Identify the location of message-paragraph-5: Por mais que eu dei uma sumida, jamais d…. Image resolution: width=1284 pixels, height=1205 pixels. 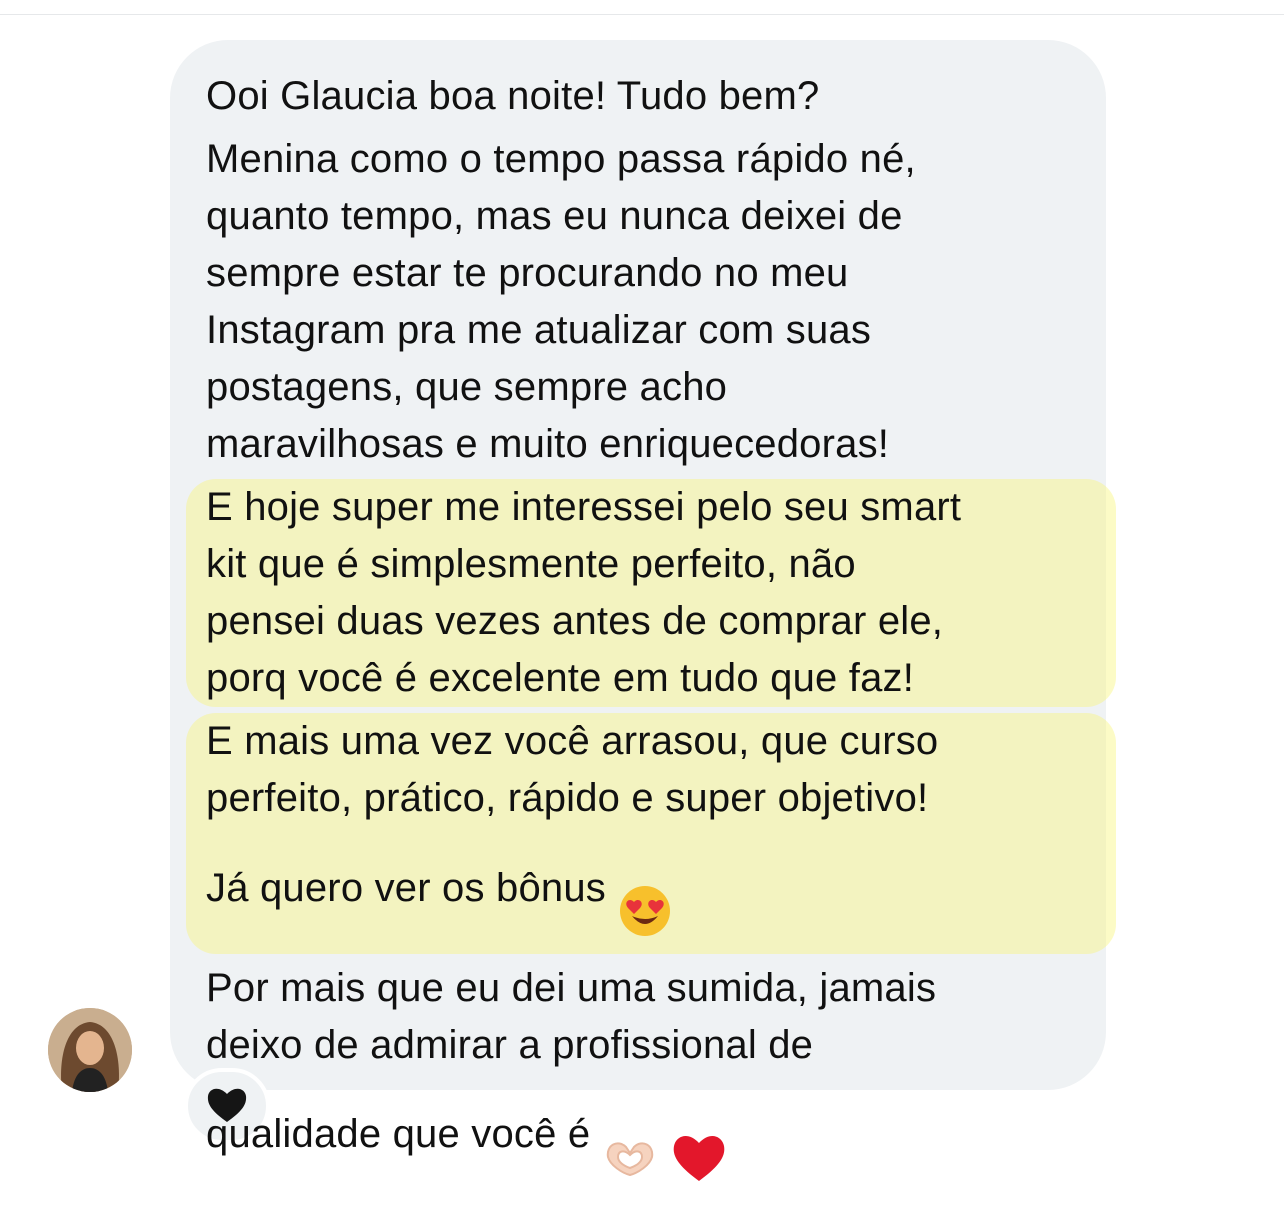
(641, 1079).